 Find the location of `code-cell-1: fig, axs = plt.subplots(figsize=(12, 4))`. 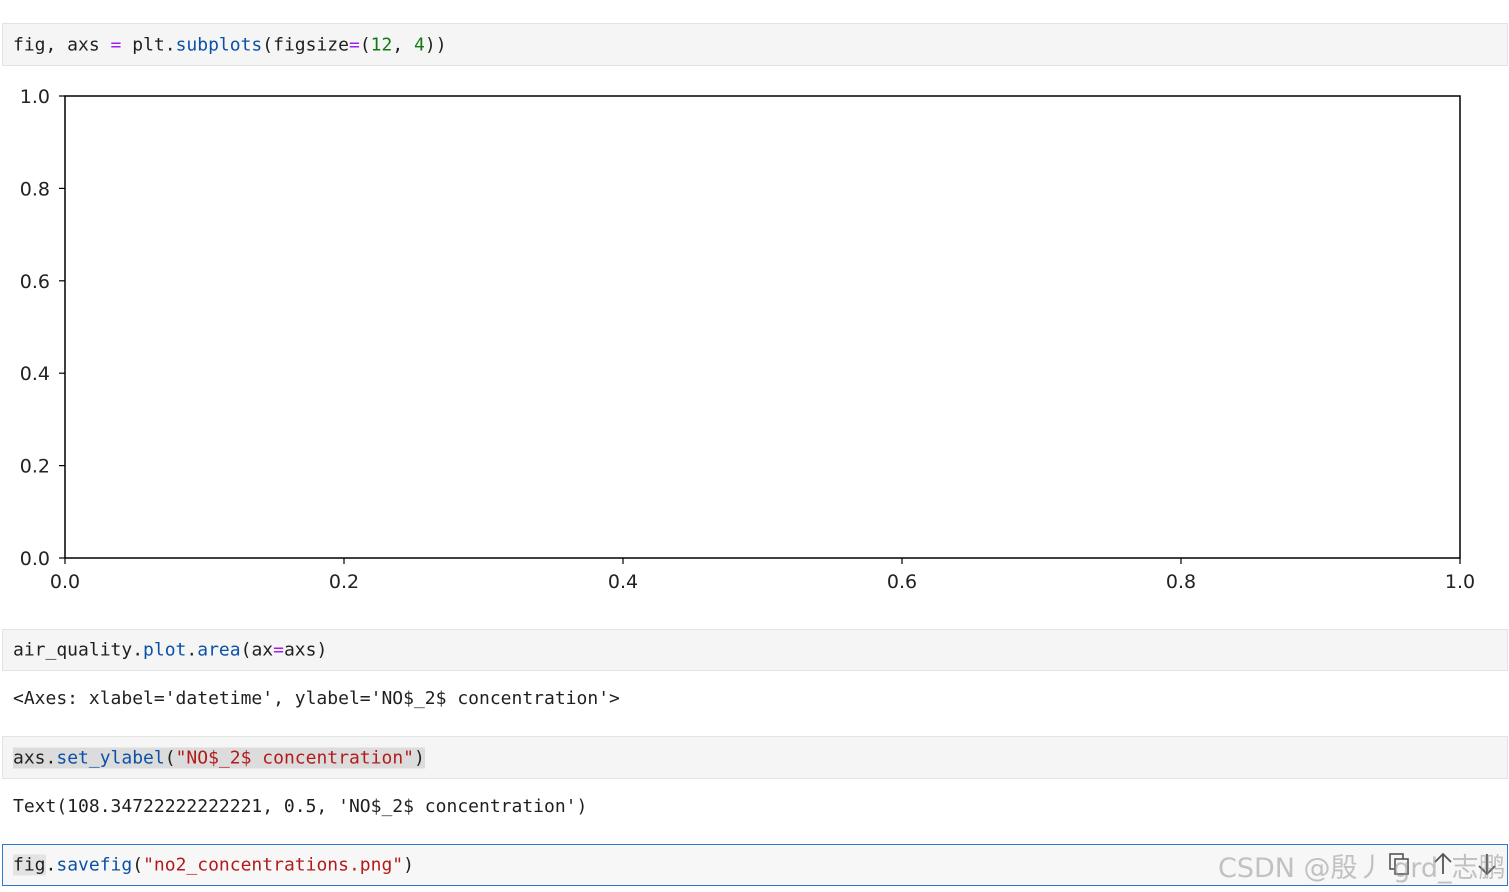

code-cell-1: fig, axs = plt.subplots(figsize=(12, 4)) is located at coordinates (755, 44).